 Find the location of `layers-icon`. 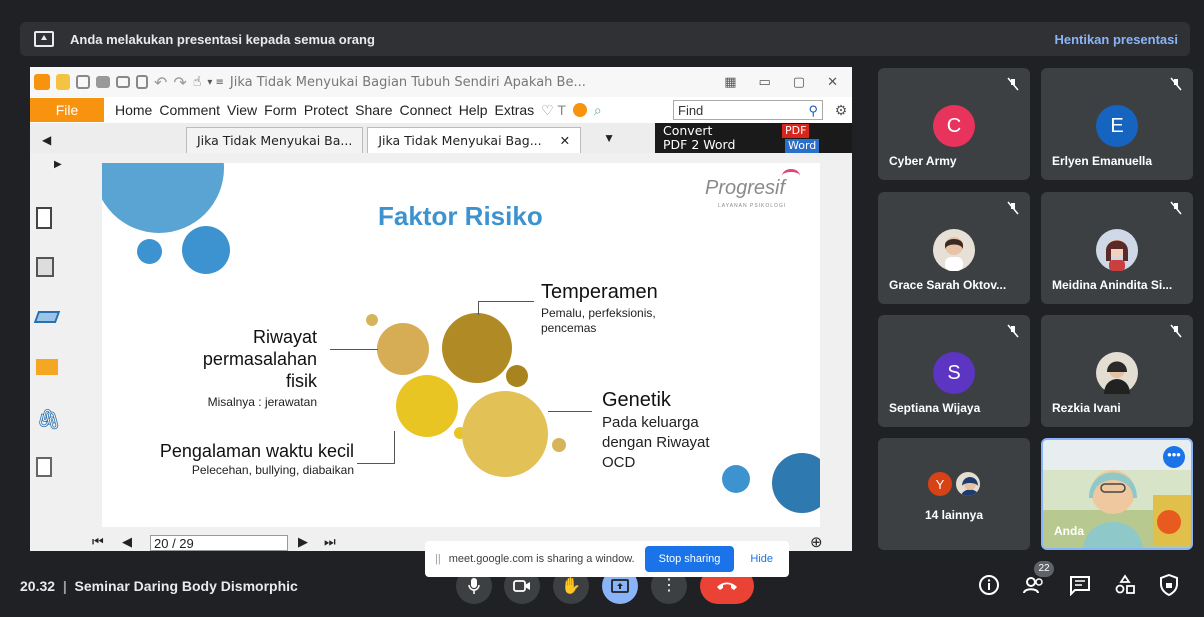

layers-icon is located at coordinates (47, 317).